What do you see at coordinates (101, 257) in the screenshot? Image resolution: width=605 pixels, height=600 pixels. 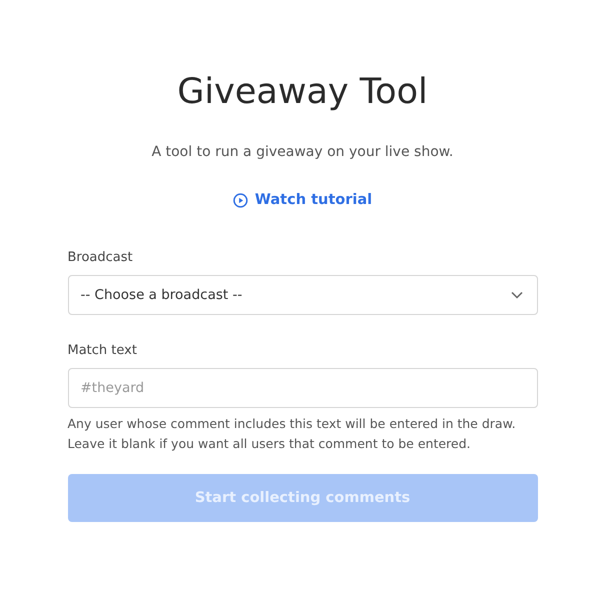 I see `field-label: Broadcast` at bounding box center [101, 257].